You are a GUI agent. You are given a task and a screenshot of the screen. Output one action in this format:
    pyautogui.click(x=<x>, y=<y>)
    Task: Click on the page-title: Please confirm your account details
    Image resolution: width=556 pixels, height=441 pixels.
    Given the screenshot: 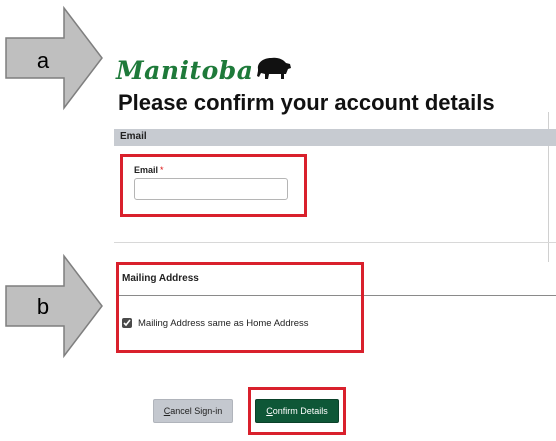 What is the action you would take?
    pyautogui.click(x=306, y=102)
    